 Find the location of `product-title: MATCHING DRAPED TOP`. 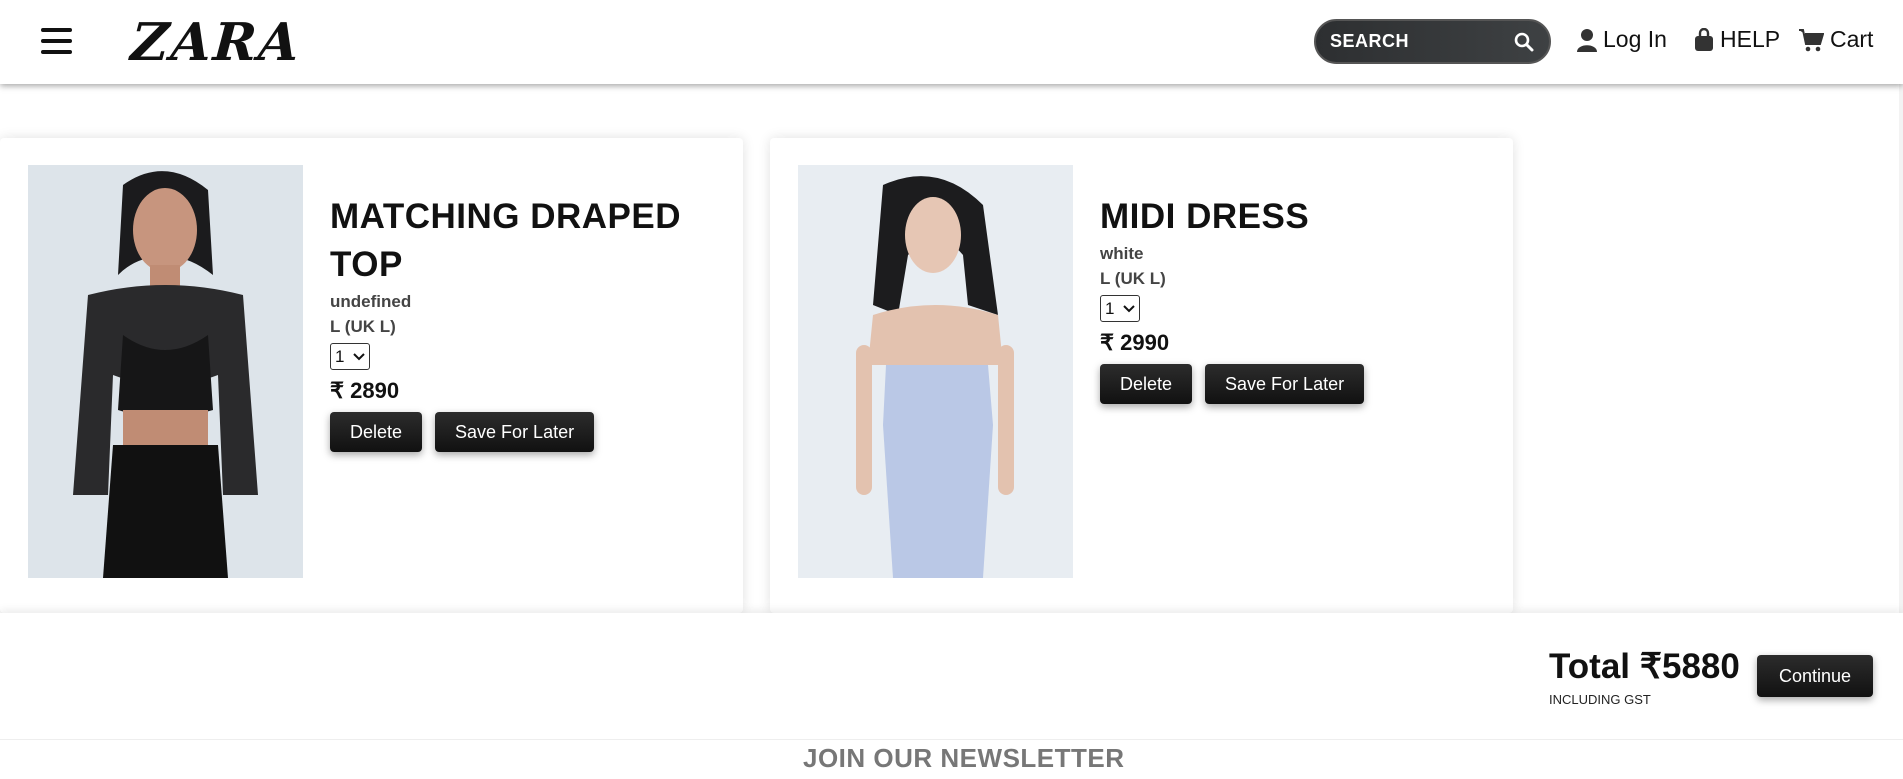

product-title: MATCHING DRAPED TOP is located at coordinates (520, 241).